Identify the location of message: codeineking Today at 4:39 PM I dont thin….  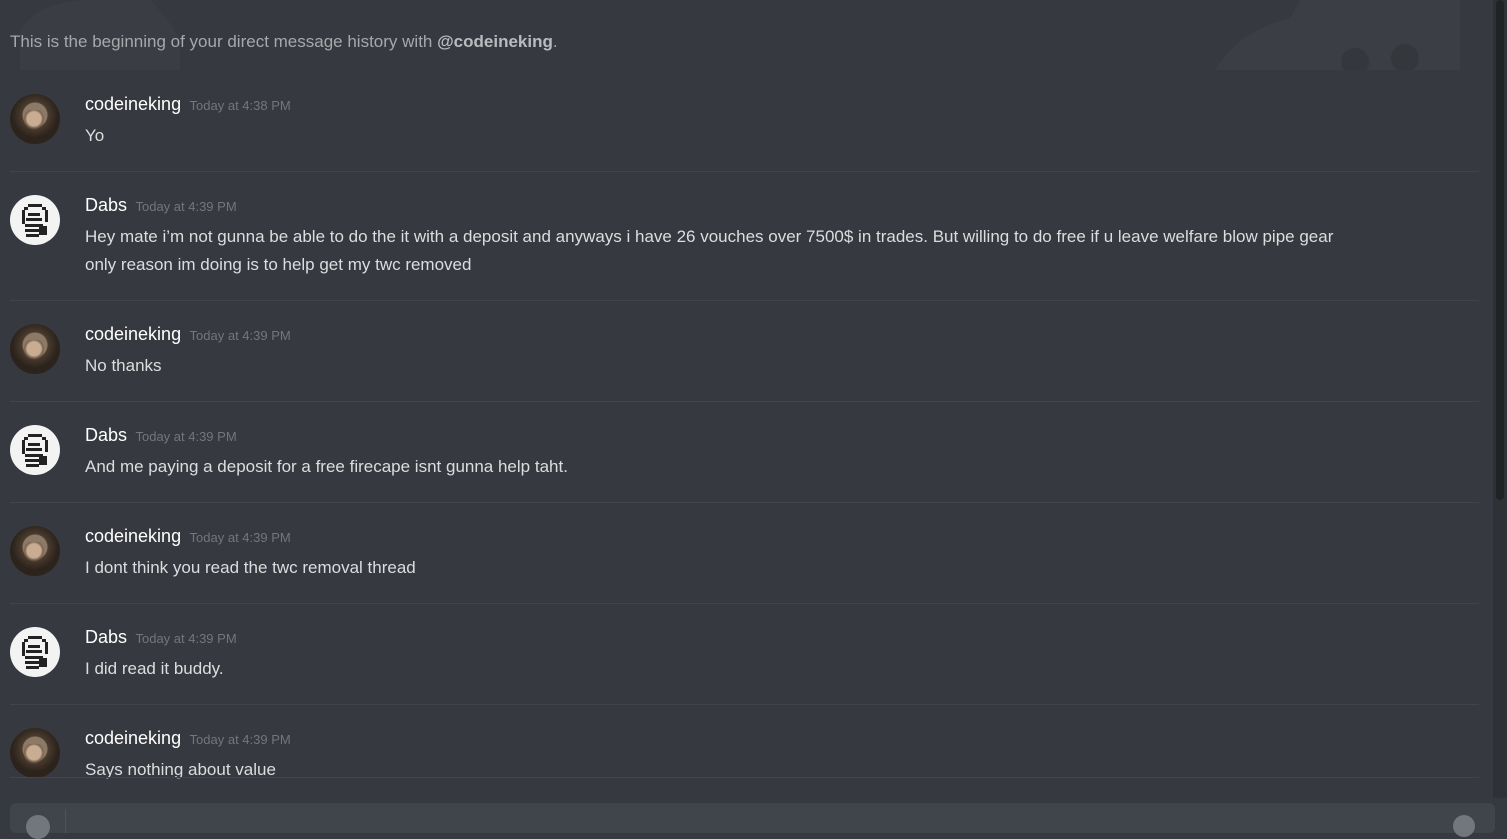
(744, 556).